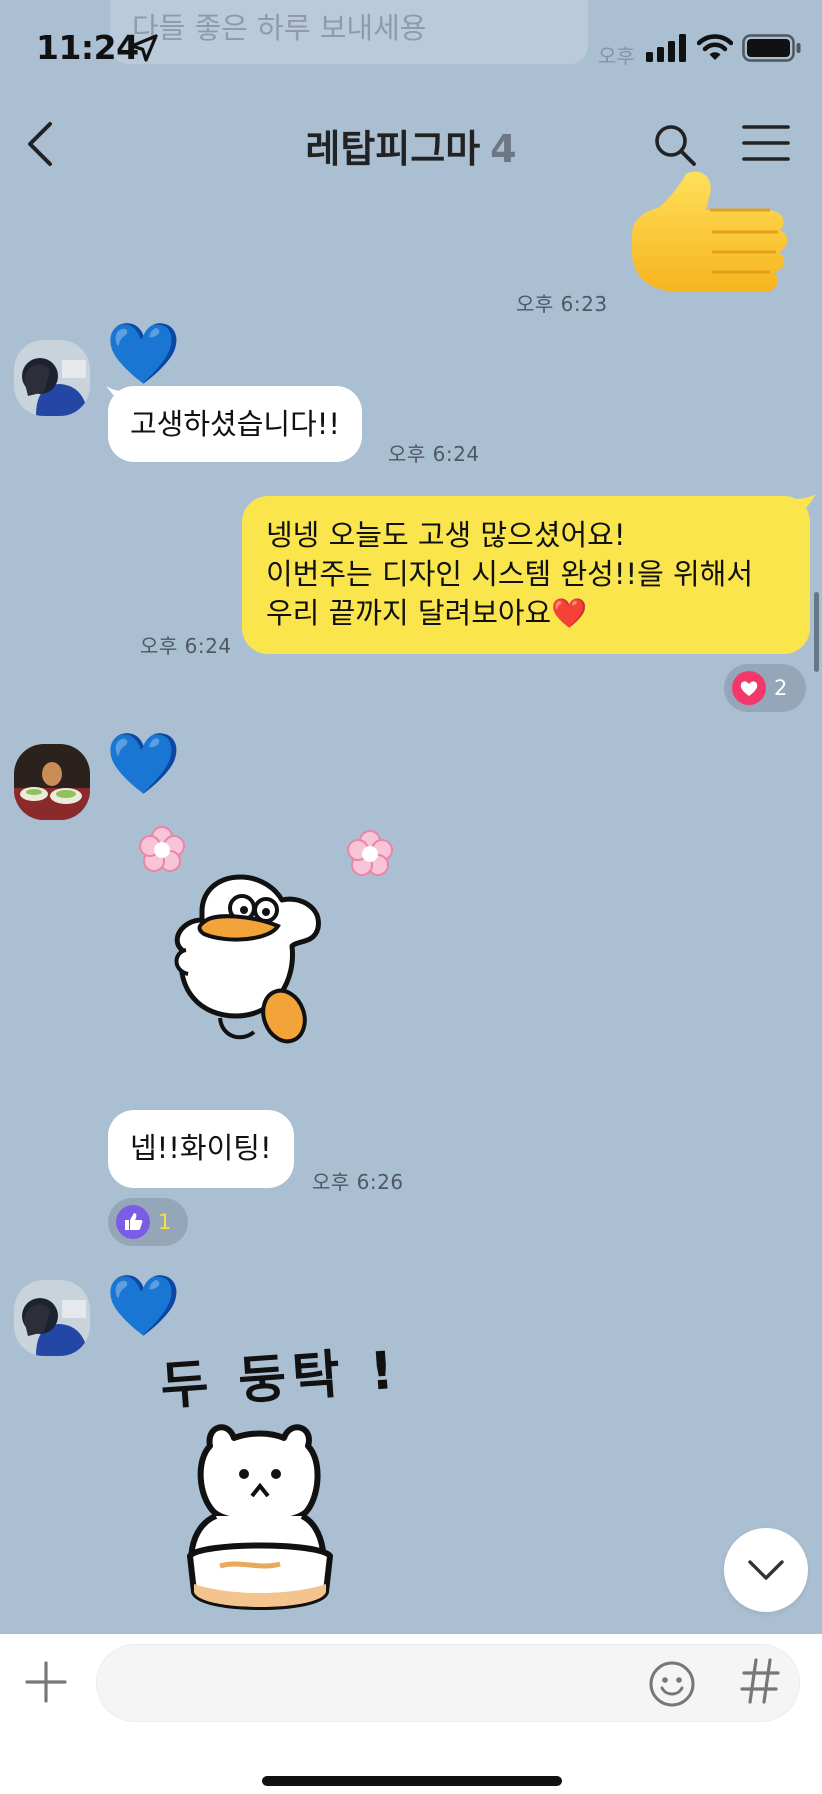  I want to click on menu-button, so click(766, 143).